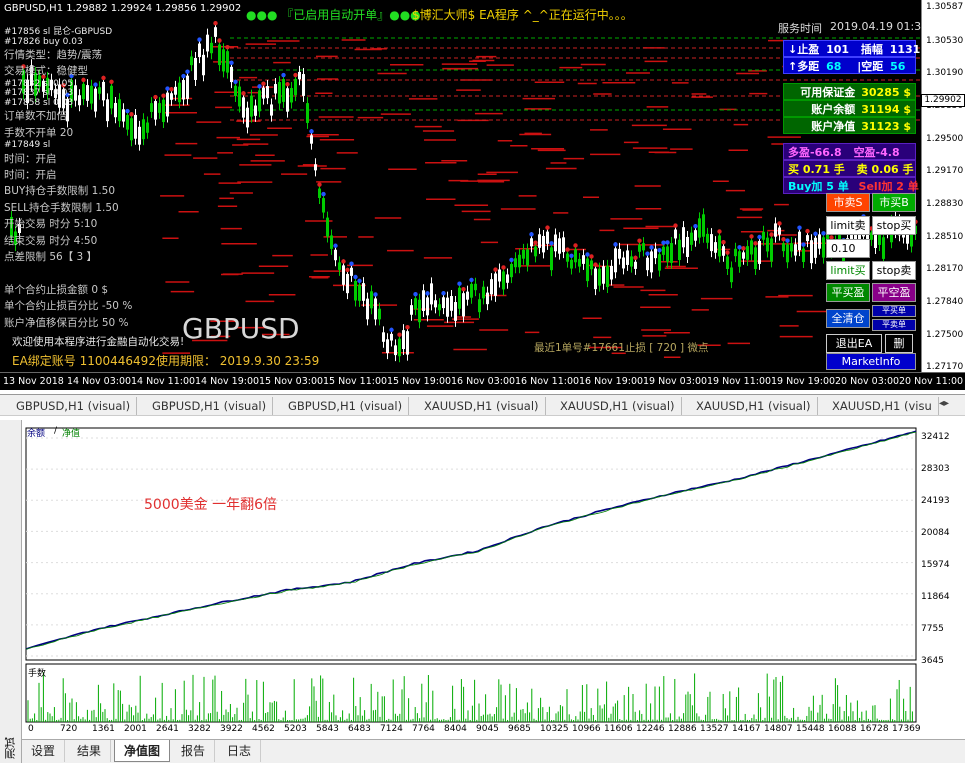  I want to click on trade-x-tick: 0, so click(31, 729).